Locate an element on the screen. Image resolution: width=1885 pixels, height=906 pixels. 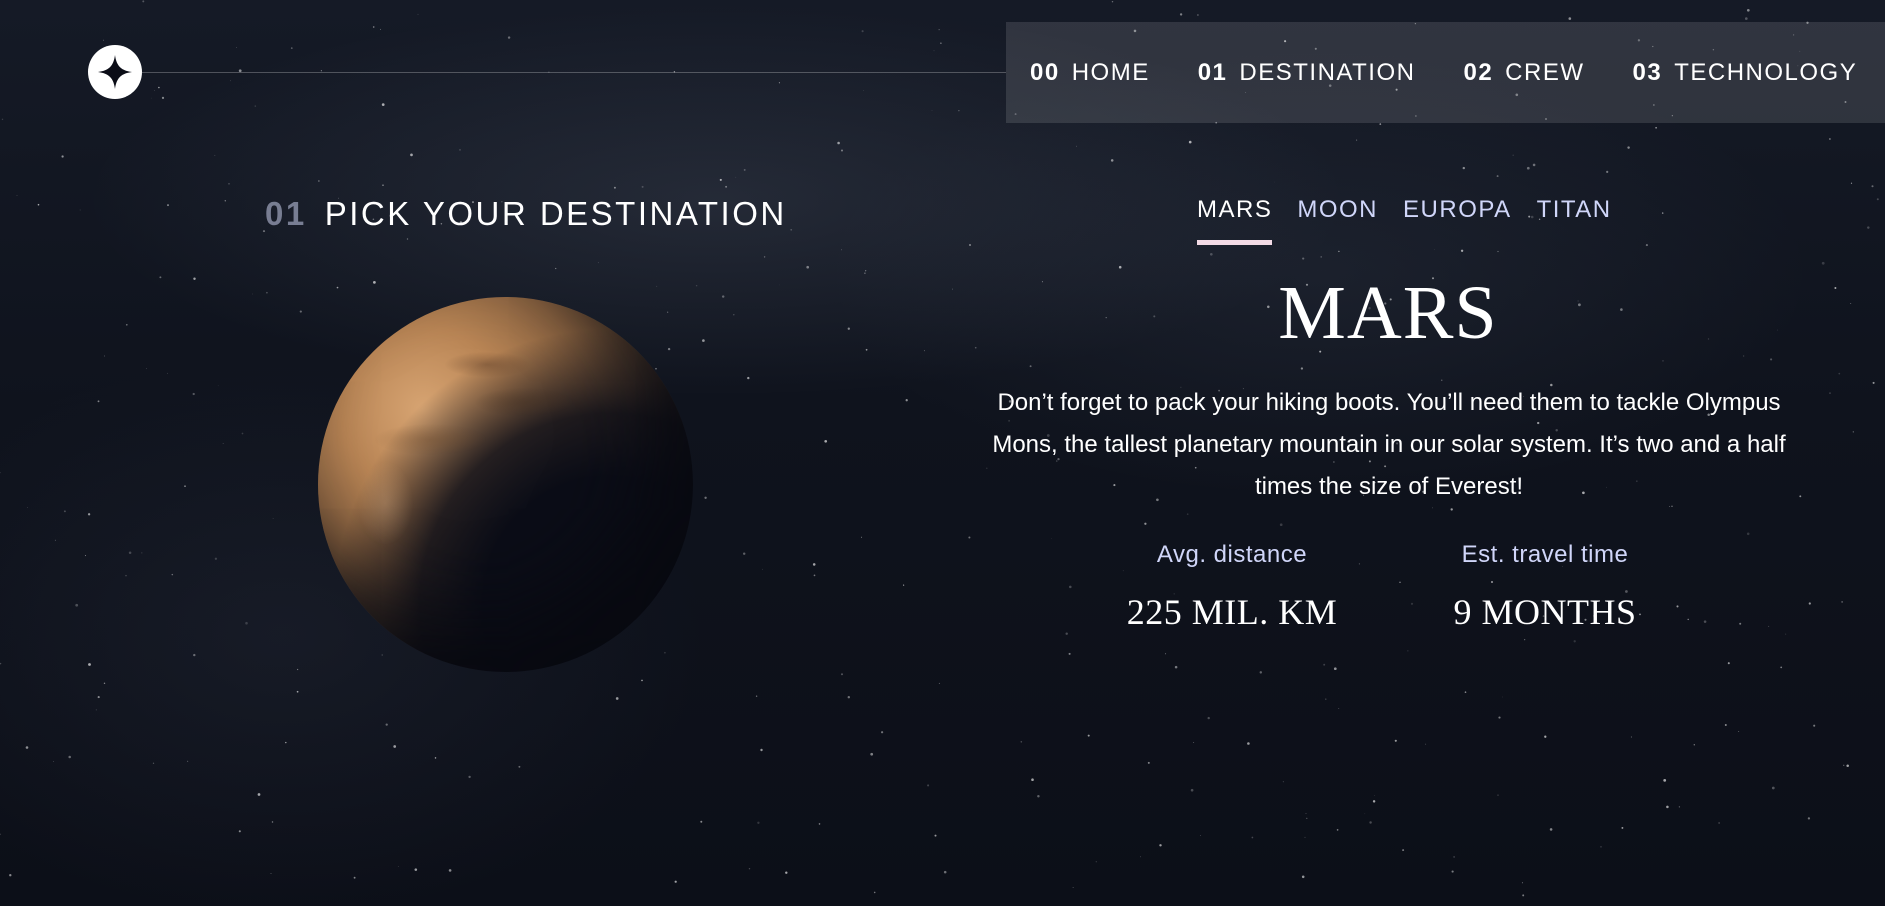
stat-value: 225 MIL. KM is located at coordinates (1232, 612).